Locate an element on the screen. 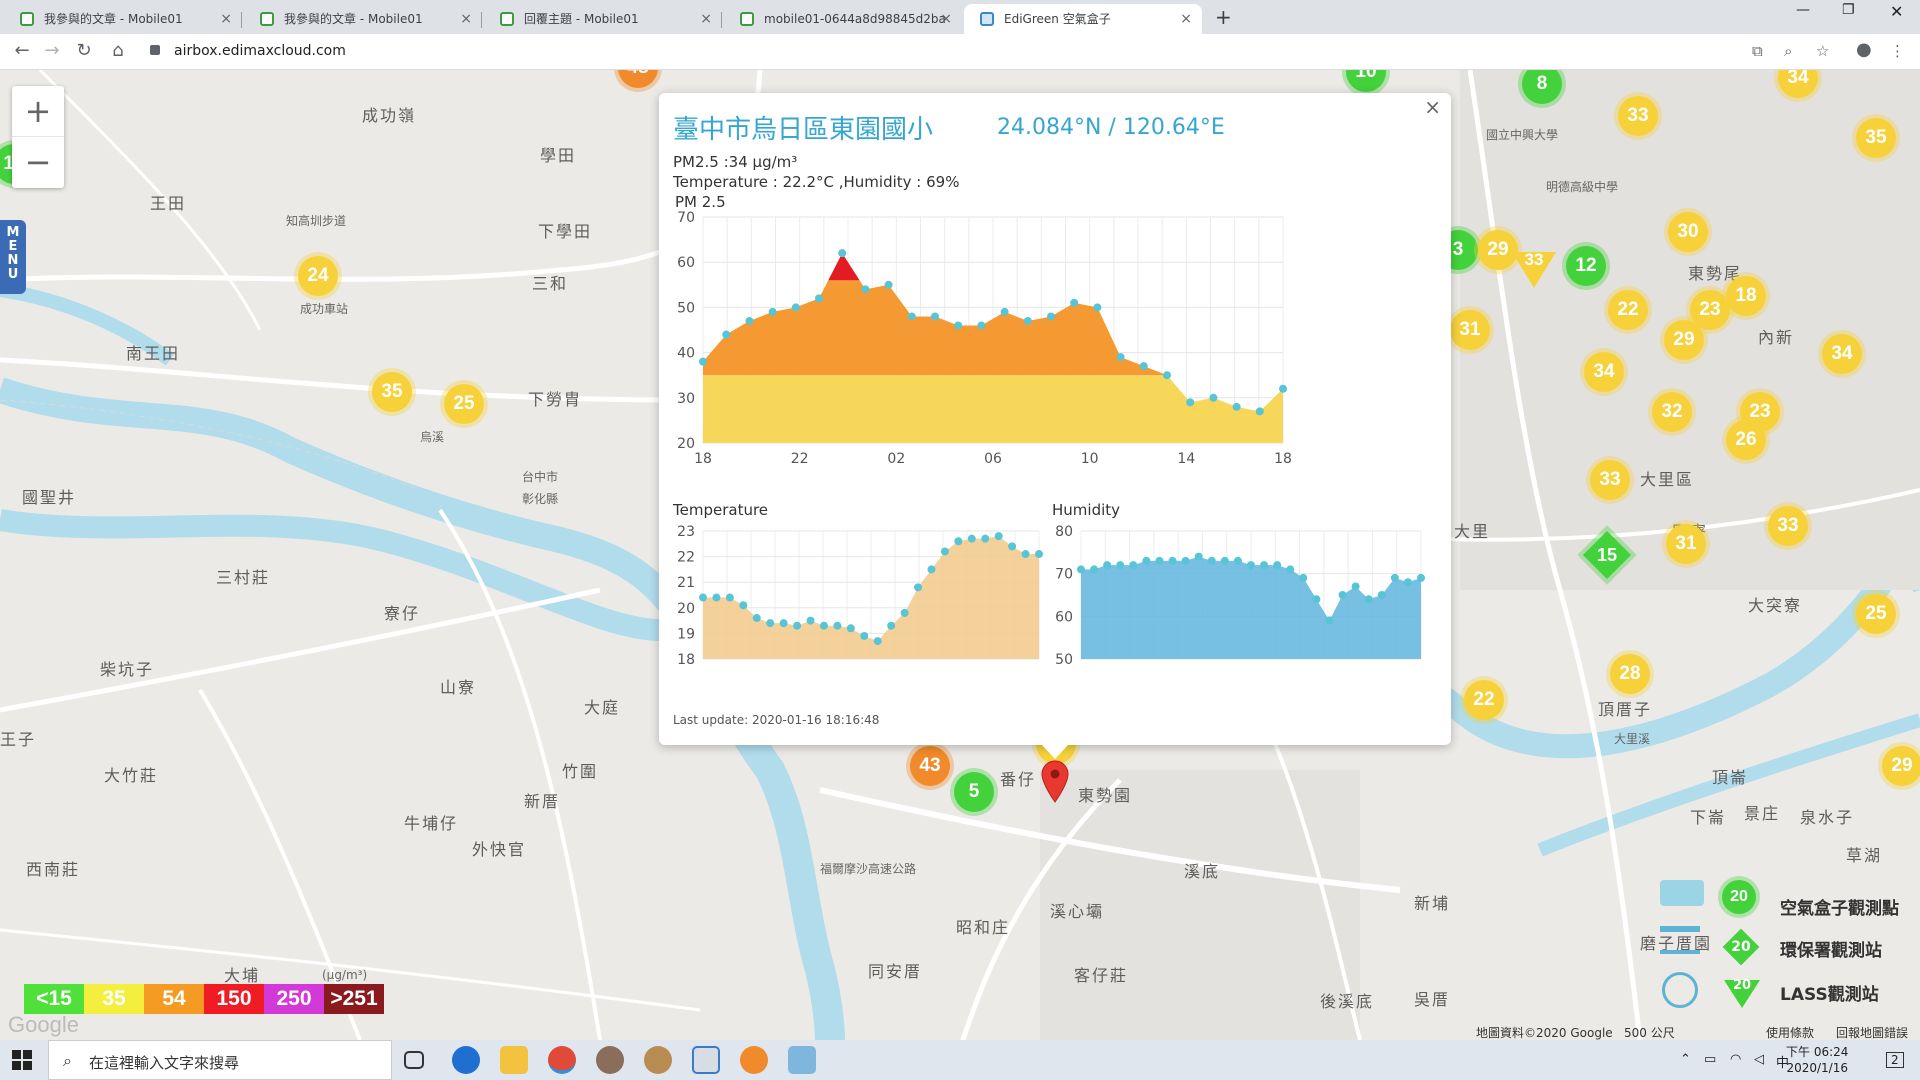 Image resolution: width=1920 pixels, height=1080 pixels. pm25-marker: 30 is located at coordinates (1688, 232).